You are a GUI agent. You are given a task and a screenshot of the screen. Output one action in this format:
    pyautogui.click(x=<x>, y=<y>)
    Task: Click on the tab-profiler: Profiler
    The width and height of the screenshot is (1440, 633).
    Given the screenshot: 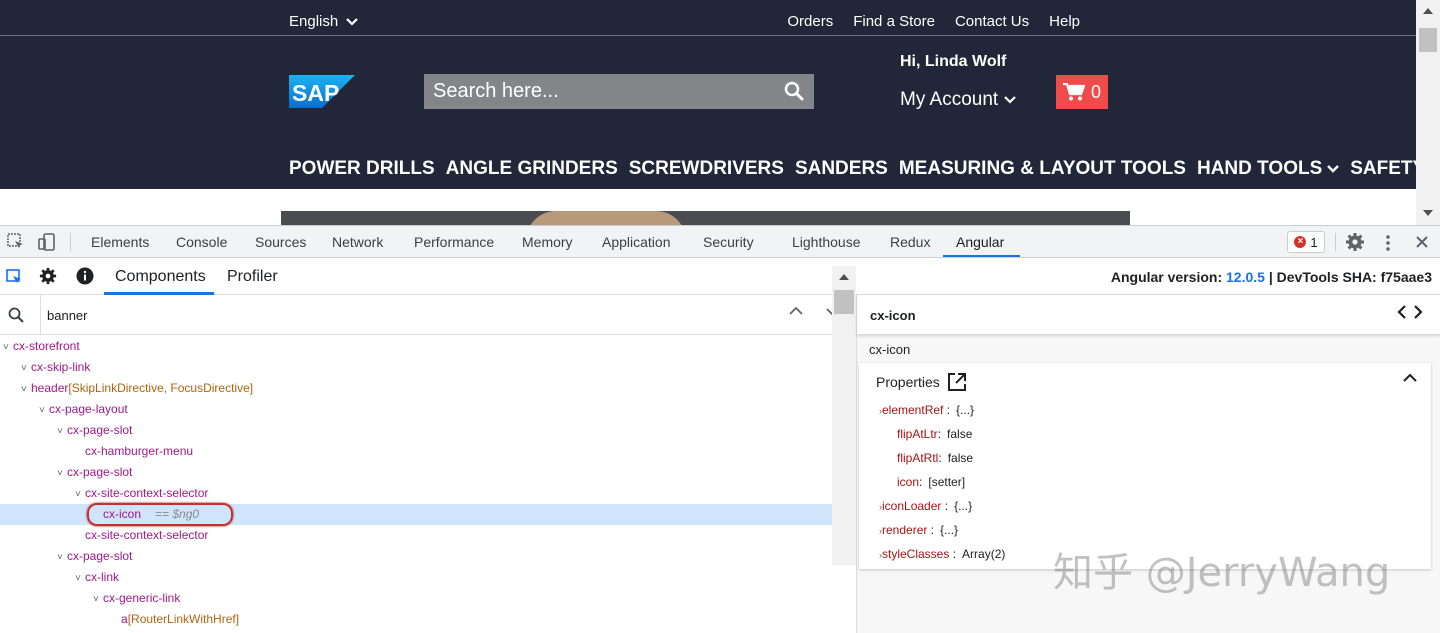 What is the action you would take?
    pyautogui.click(x=252, y=277)
    